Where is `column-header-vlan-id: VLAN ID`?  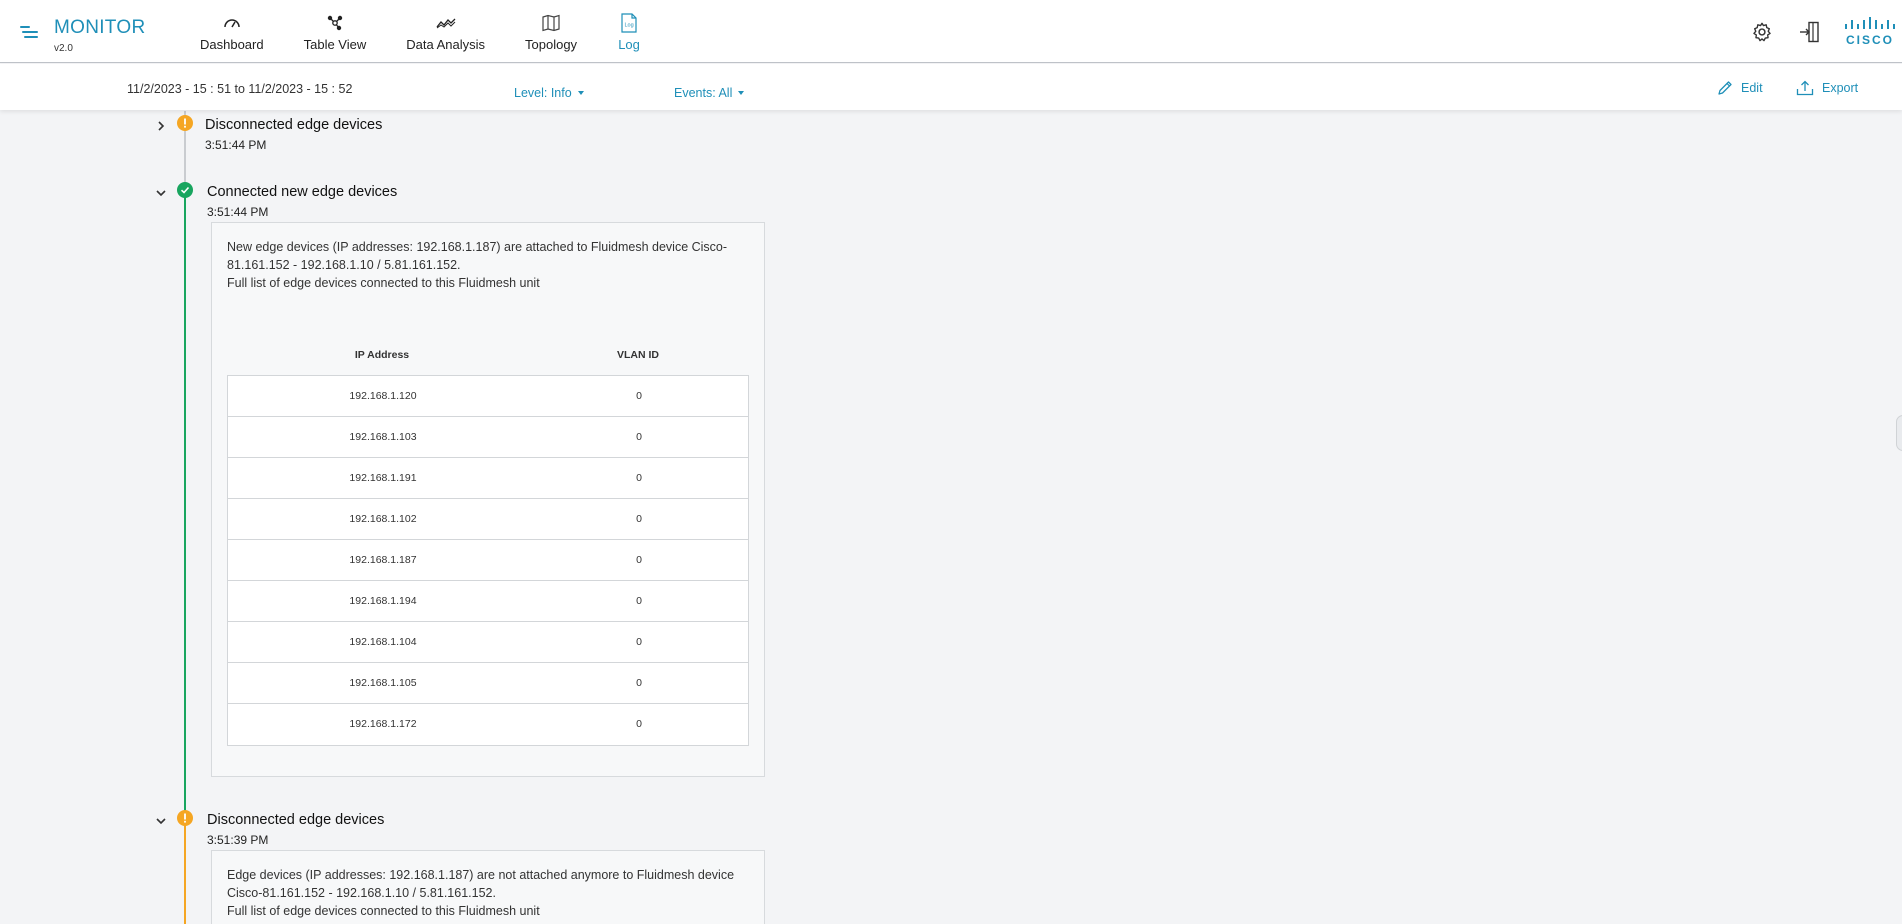 column-header-vlan-id: VLAN ID is located at coordinates (638, 355).